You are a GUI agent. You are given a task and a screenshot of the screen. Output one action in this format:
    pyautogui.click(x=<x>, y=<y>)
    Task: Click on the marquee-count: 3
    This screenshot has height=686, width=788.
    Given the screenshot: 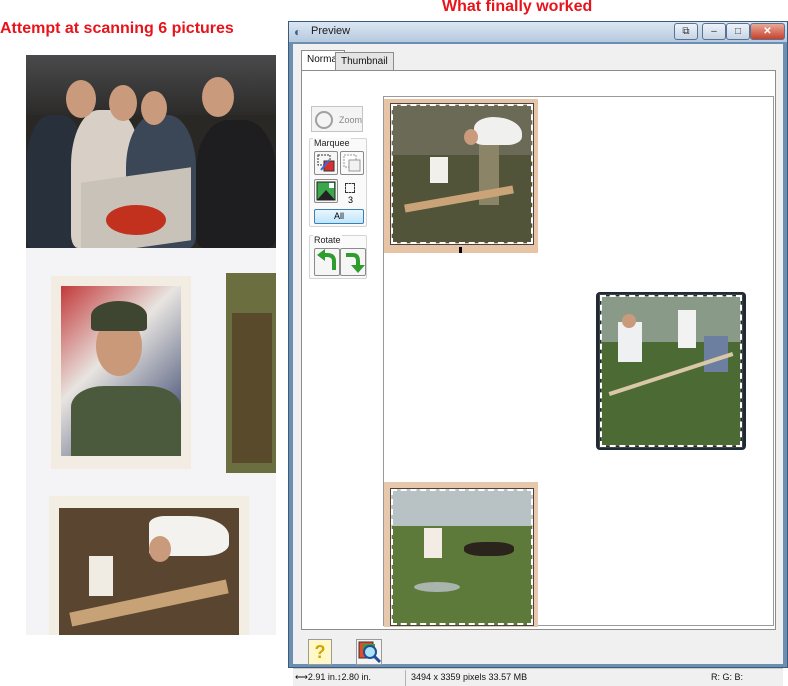 What is the action you would take?
    pyautogui.click(x=351, y=200)
    